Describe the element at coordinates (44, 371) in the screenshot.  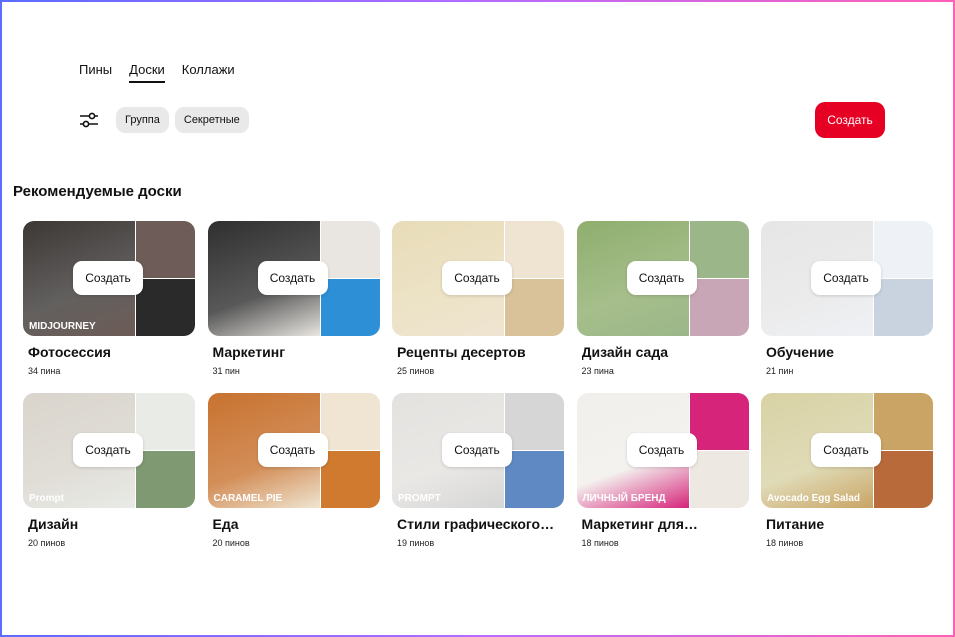
I see `board-pin-count: 34 пина` at that location.